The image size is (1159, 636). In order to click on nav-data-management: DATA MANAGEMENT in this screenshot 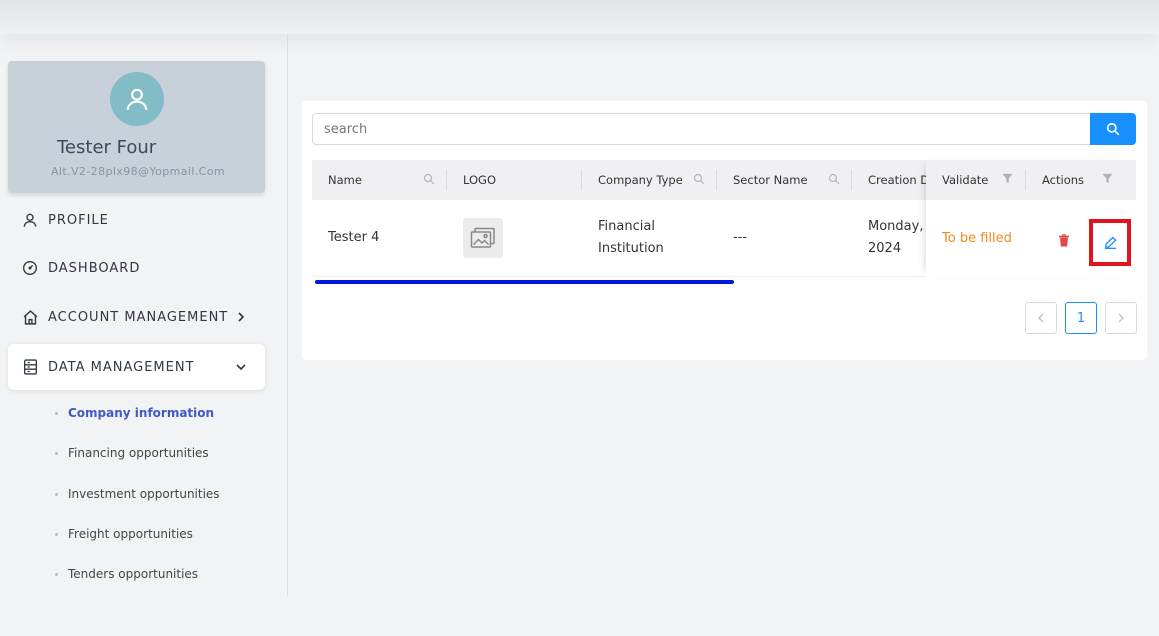, I will do `click(136, 367)`.